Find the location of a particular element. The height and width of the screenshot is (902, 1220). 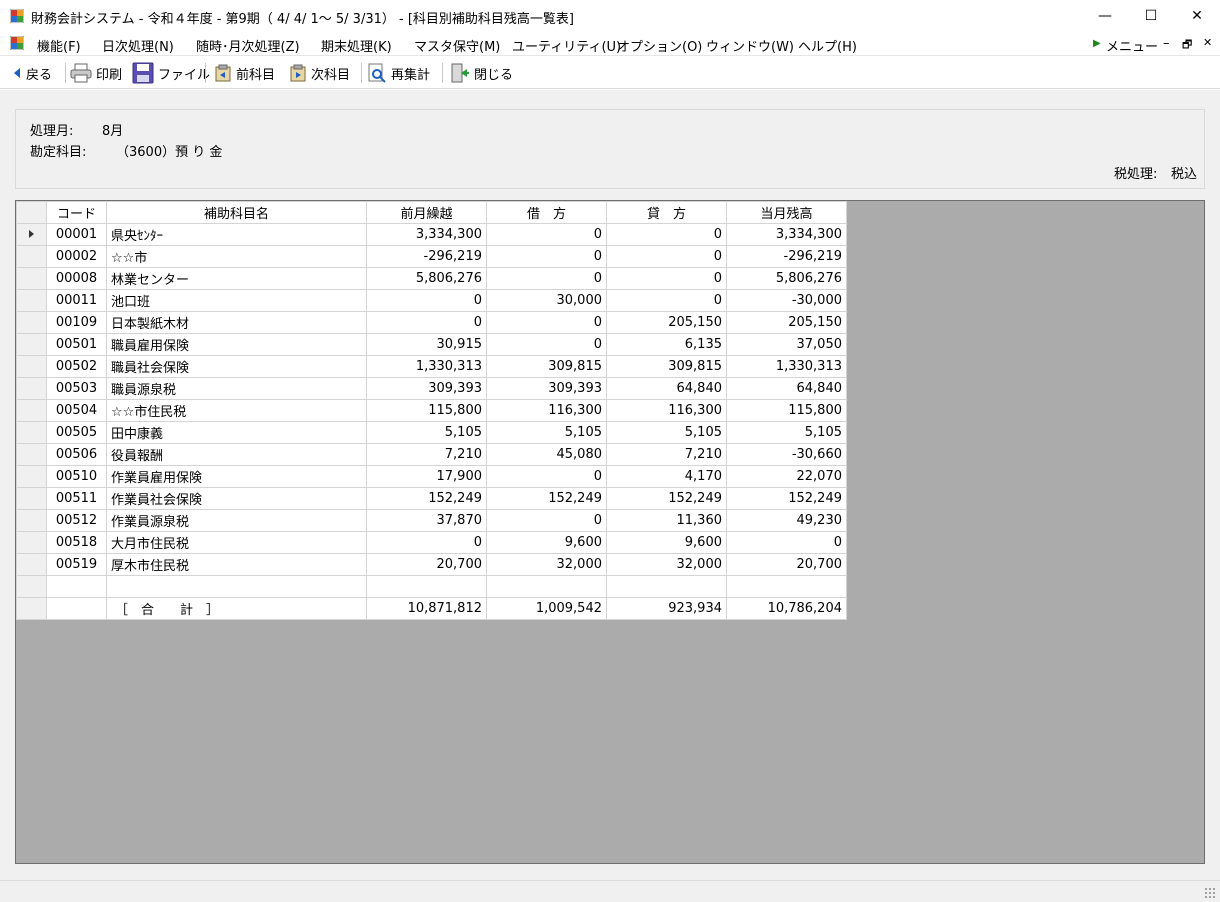

cell-credit: 309,815 is located at coordinates (666, 366).